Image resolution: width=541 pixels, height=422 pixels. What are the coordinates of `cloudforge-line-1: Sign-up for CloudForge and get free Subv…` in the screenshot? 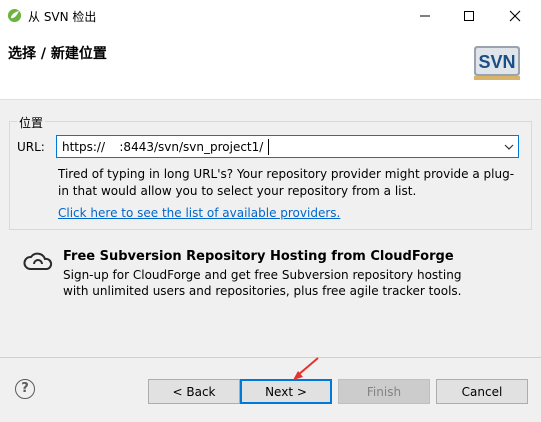 It's located at (262, 275).